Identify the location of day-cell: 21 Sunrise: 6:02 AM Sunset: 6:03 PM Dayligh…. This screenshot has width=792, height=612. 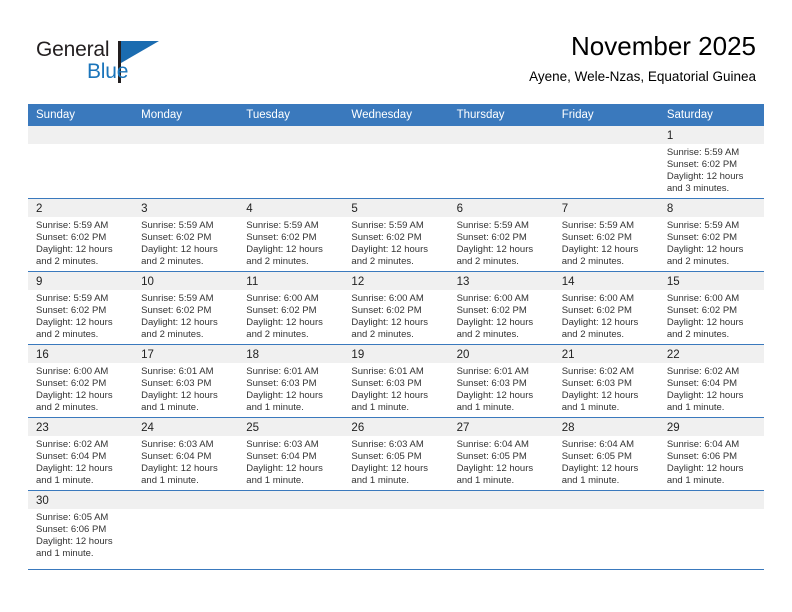
(606, 381).